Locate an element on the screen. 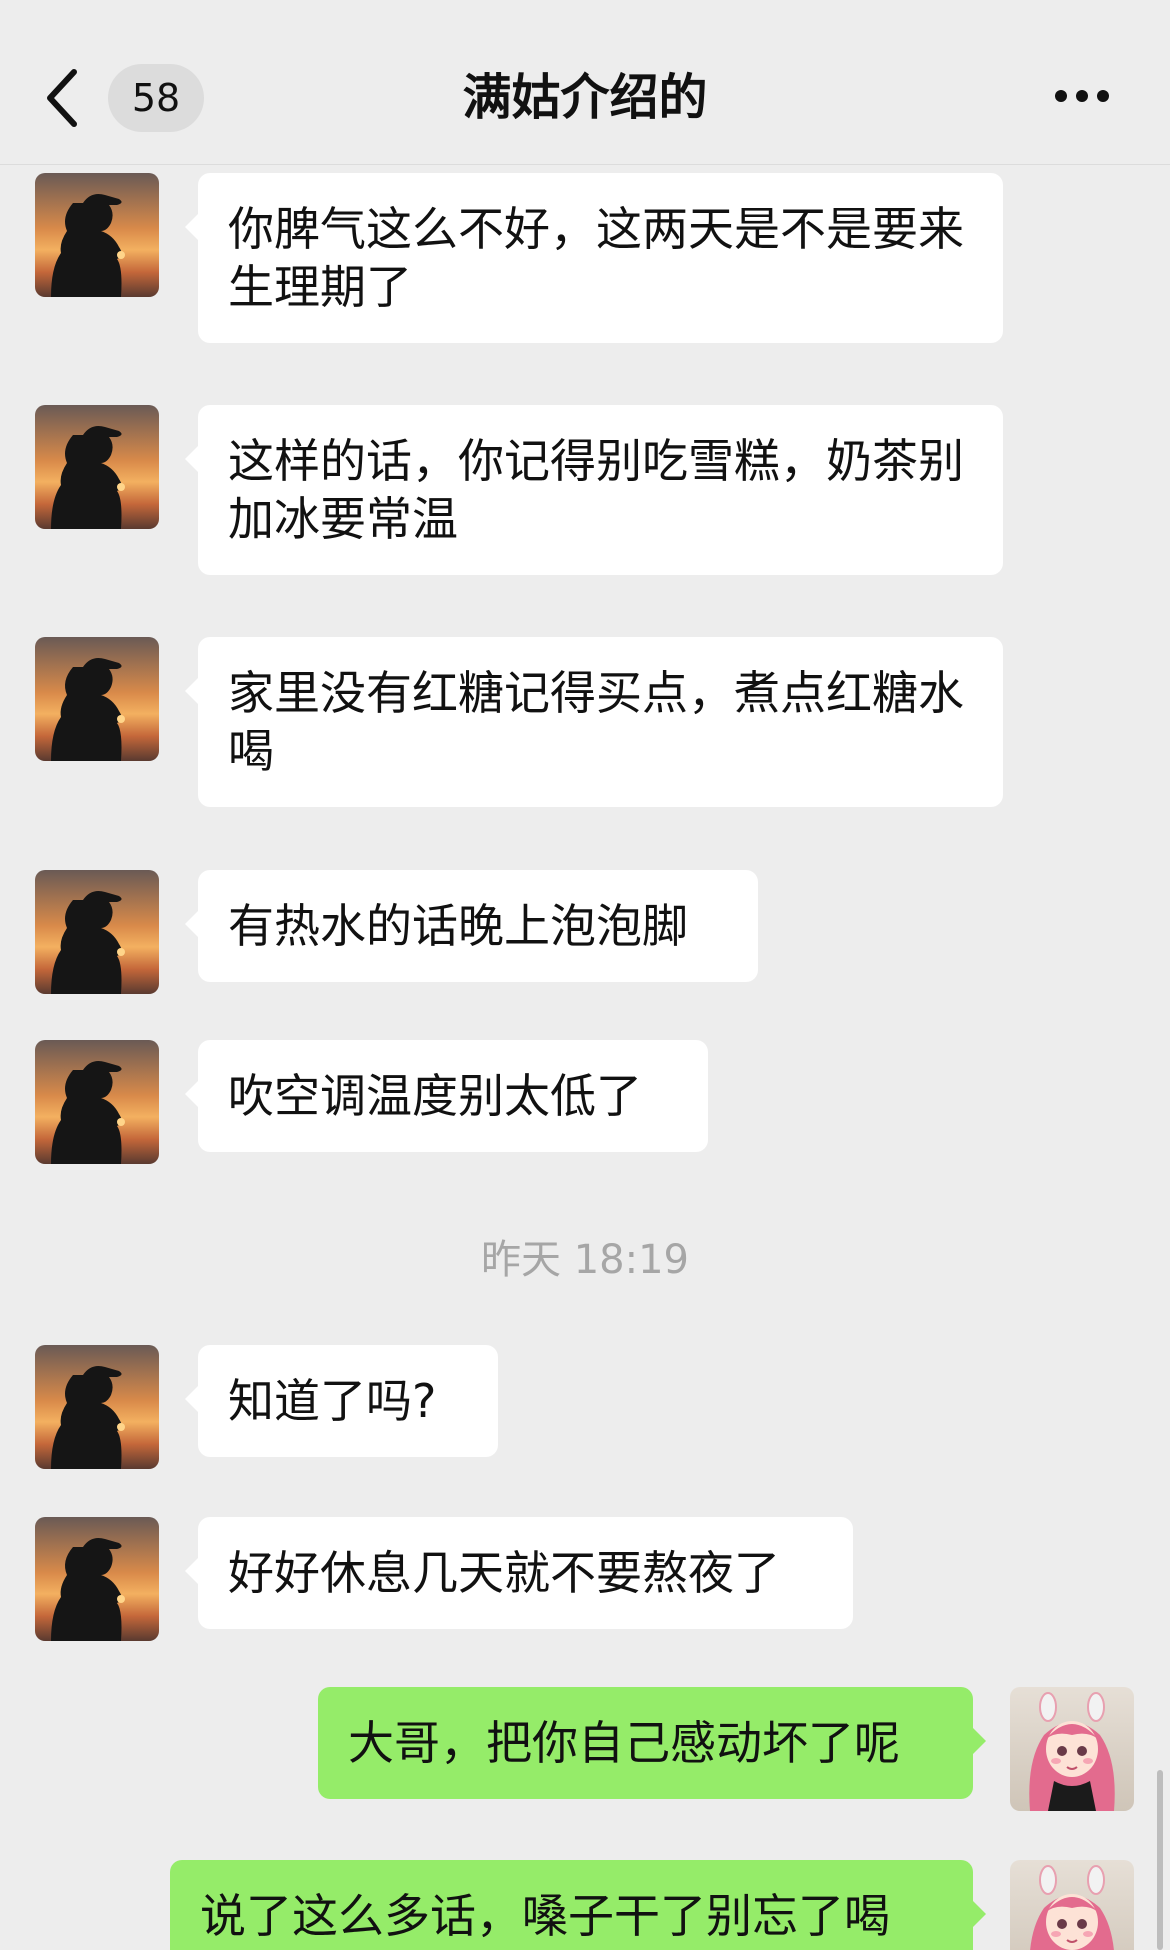  message-bubble: 家里没有红糖记得买点，煮点红糖水喝 is located at coordinates (594, 722).